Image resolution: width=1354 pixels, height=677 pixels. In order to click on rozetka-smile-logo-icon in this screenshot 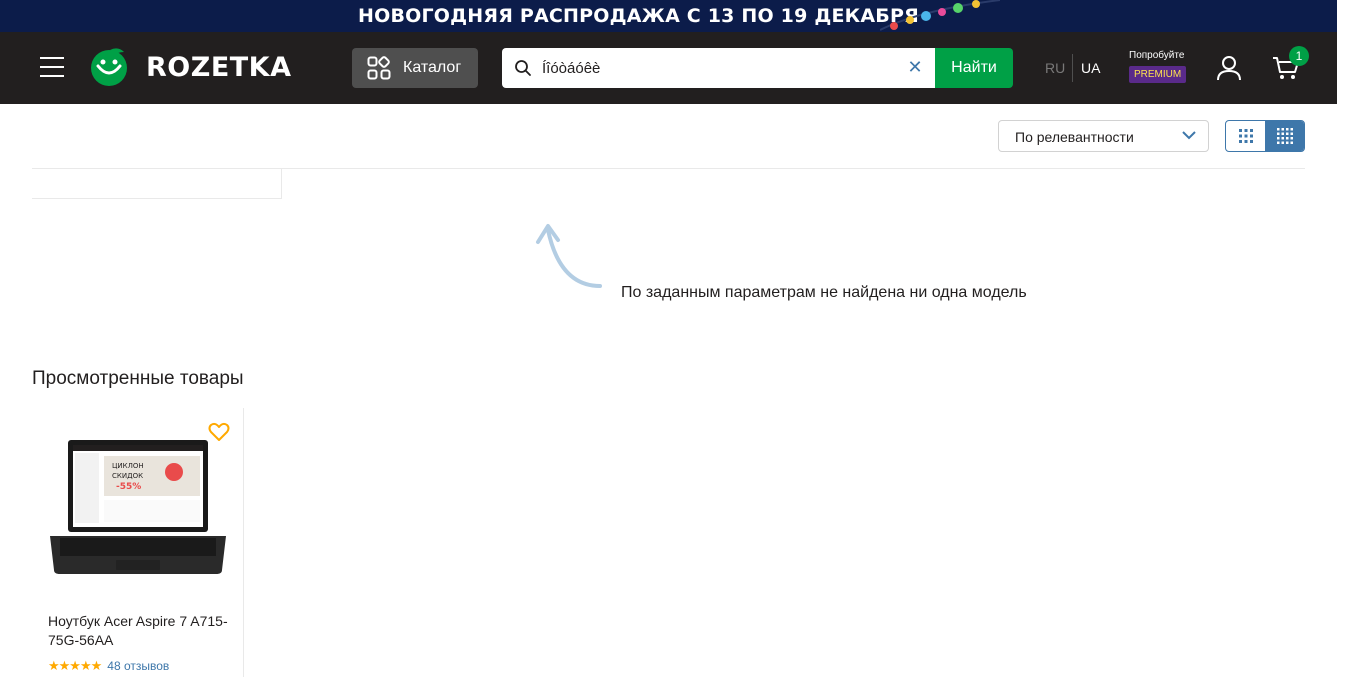, I will do `click(109, 67)`.